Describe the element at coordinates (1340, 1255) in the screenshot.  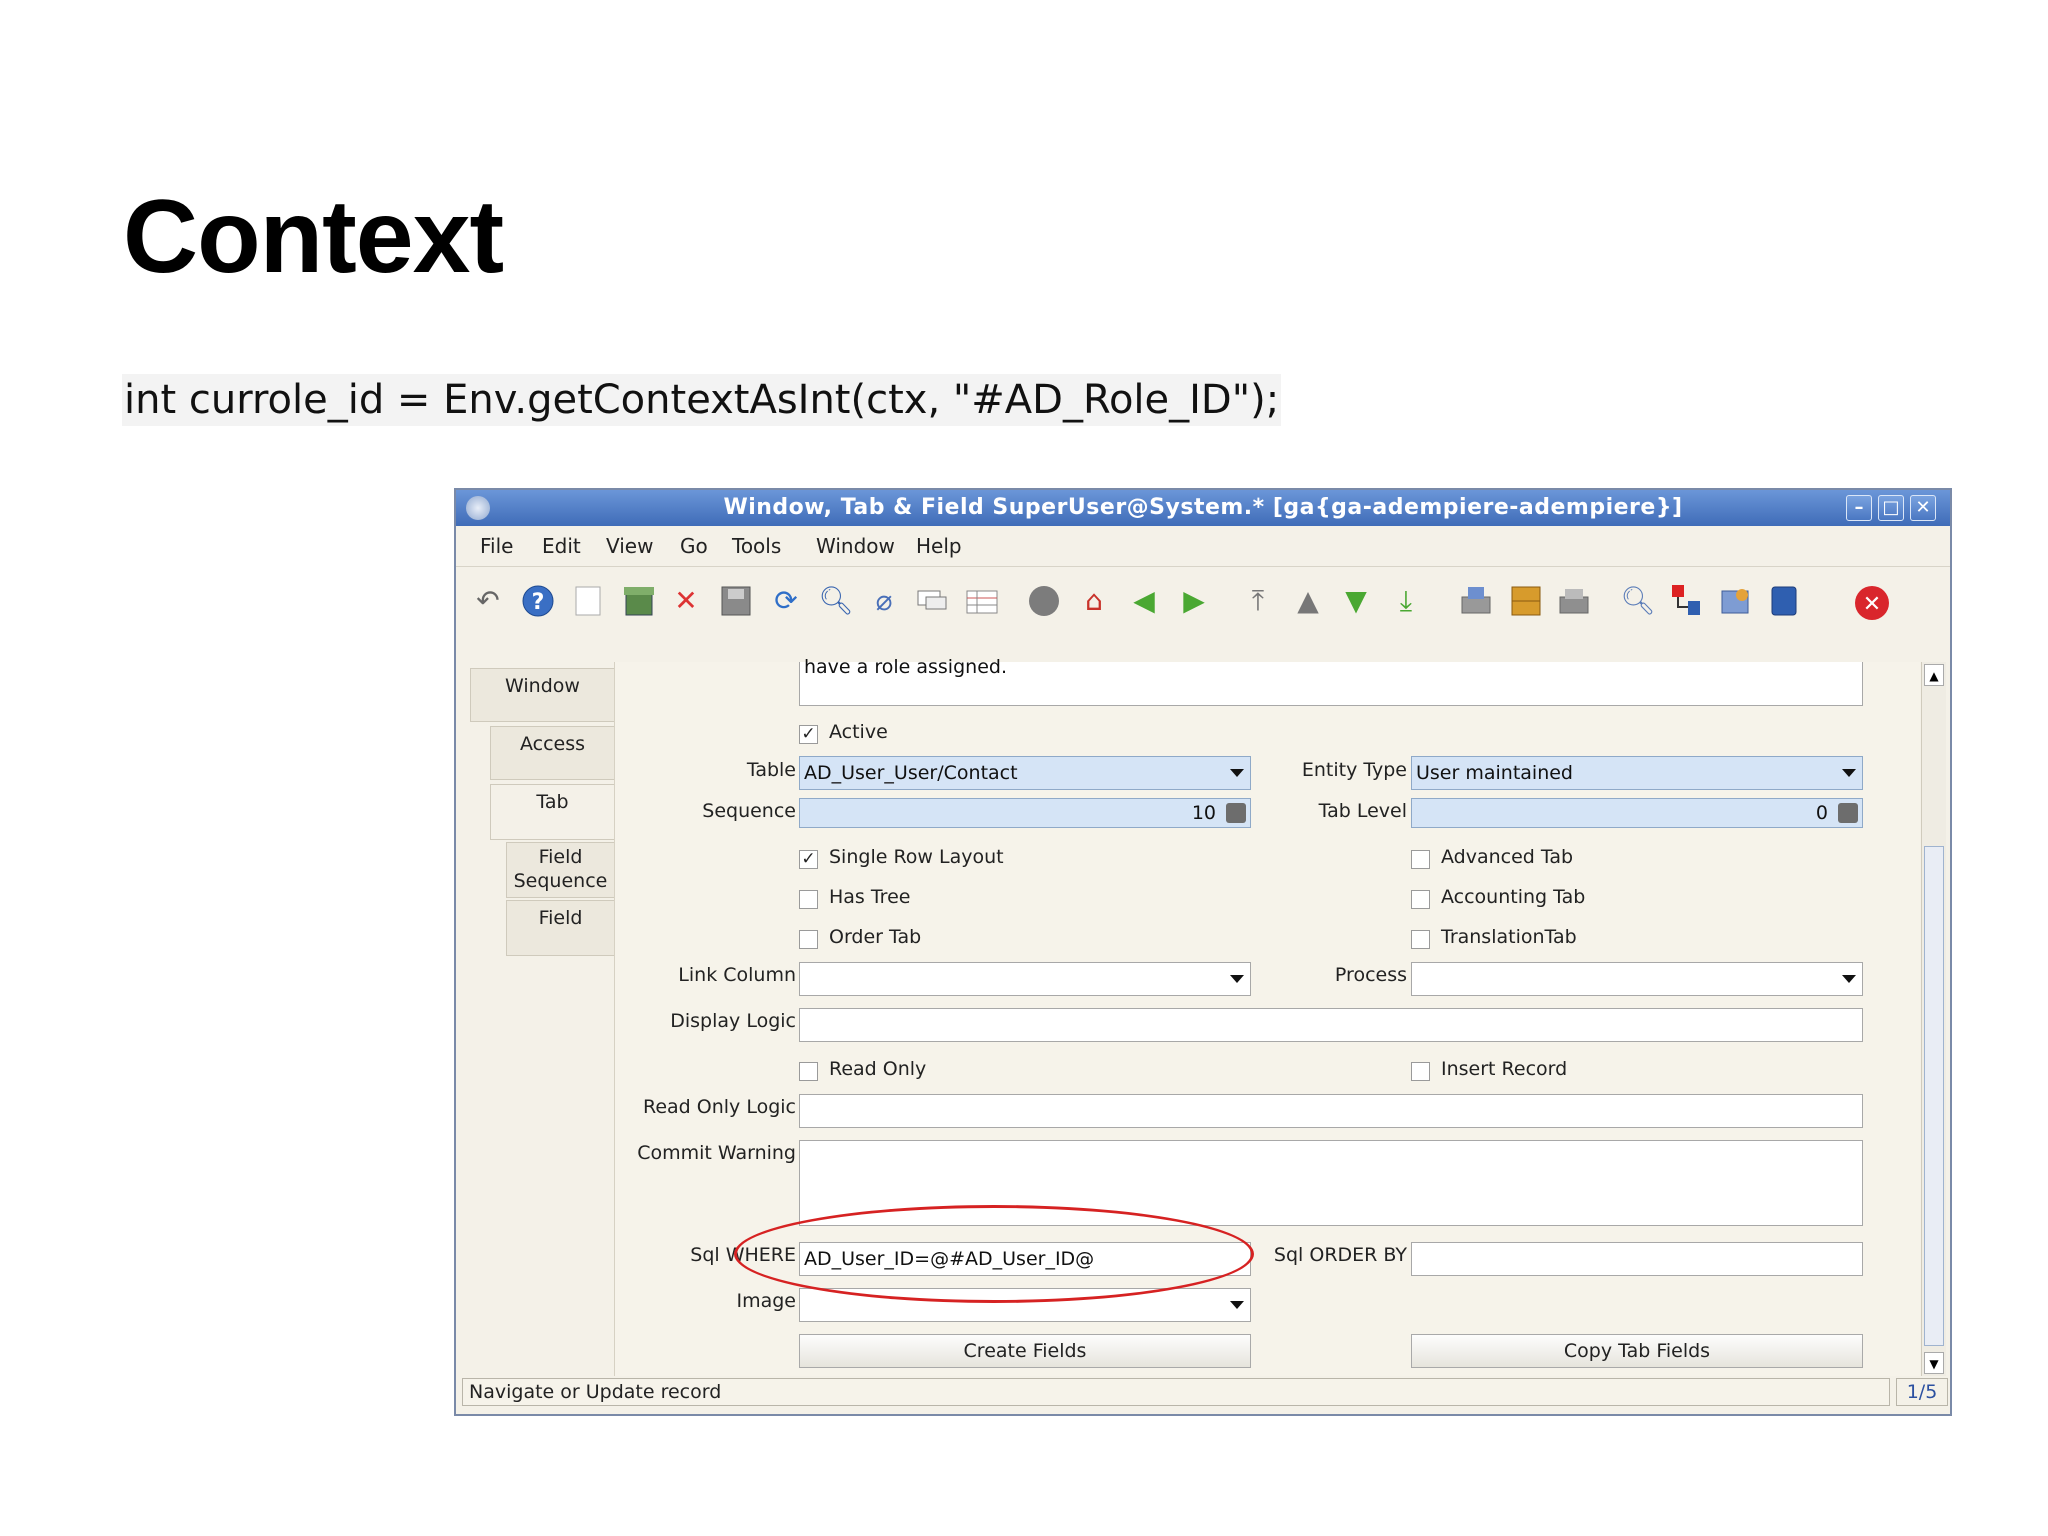
I see `sql-order-by-label: Sql ORDER BY` at that location.